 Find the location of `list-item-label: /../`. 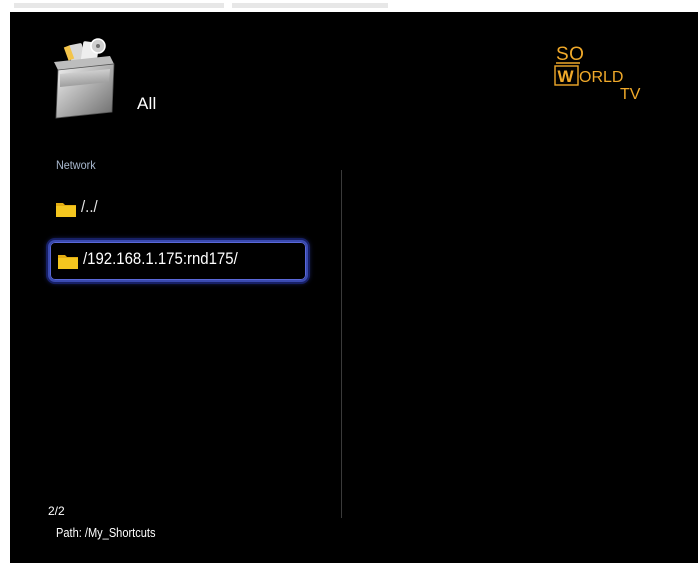

list-item-label: /../ is located at coordinates (89, 206).